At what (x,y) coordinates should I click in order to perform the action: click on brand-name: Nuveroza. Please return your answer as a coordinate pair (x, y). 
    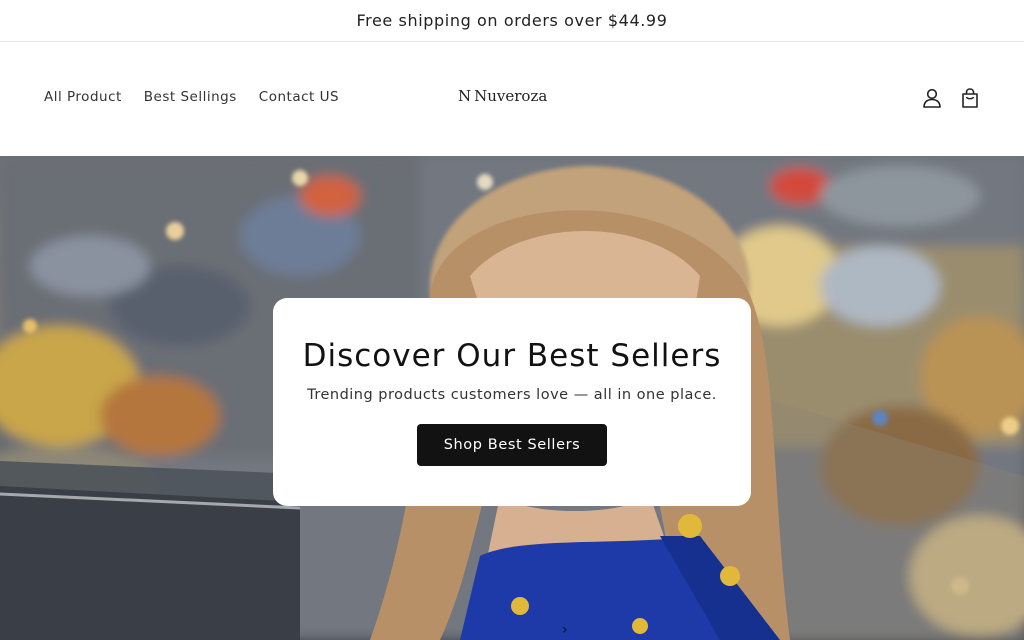
    Looking at the image, I should click on (511, 96).